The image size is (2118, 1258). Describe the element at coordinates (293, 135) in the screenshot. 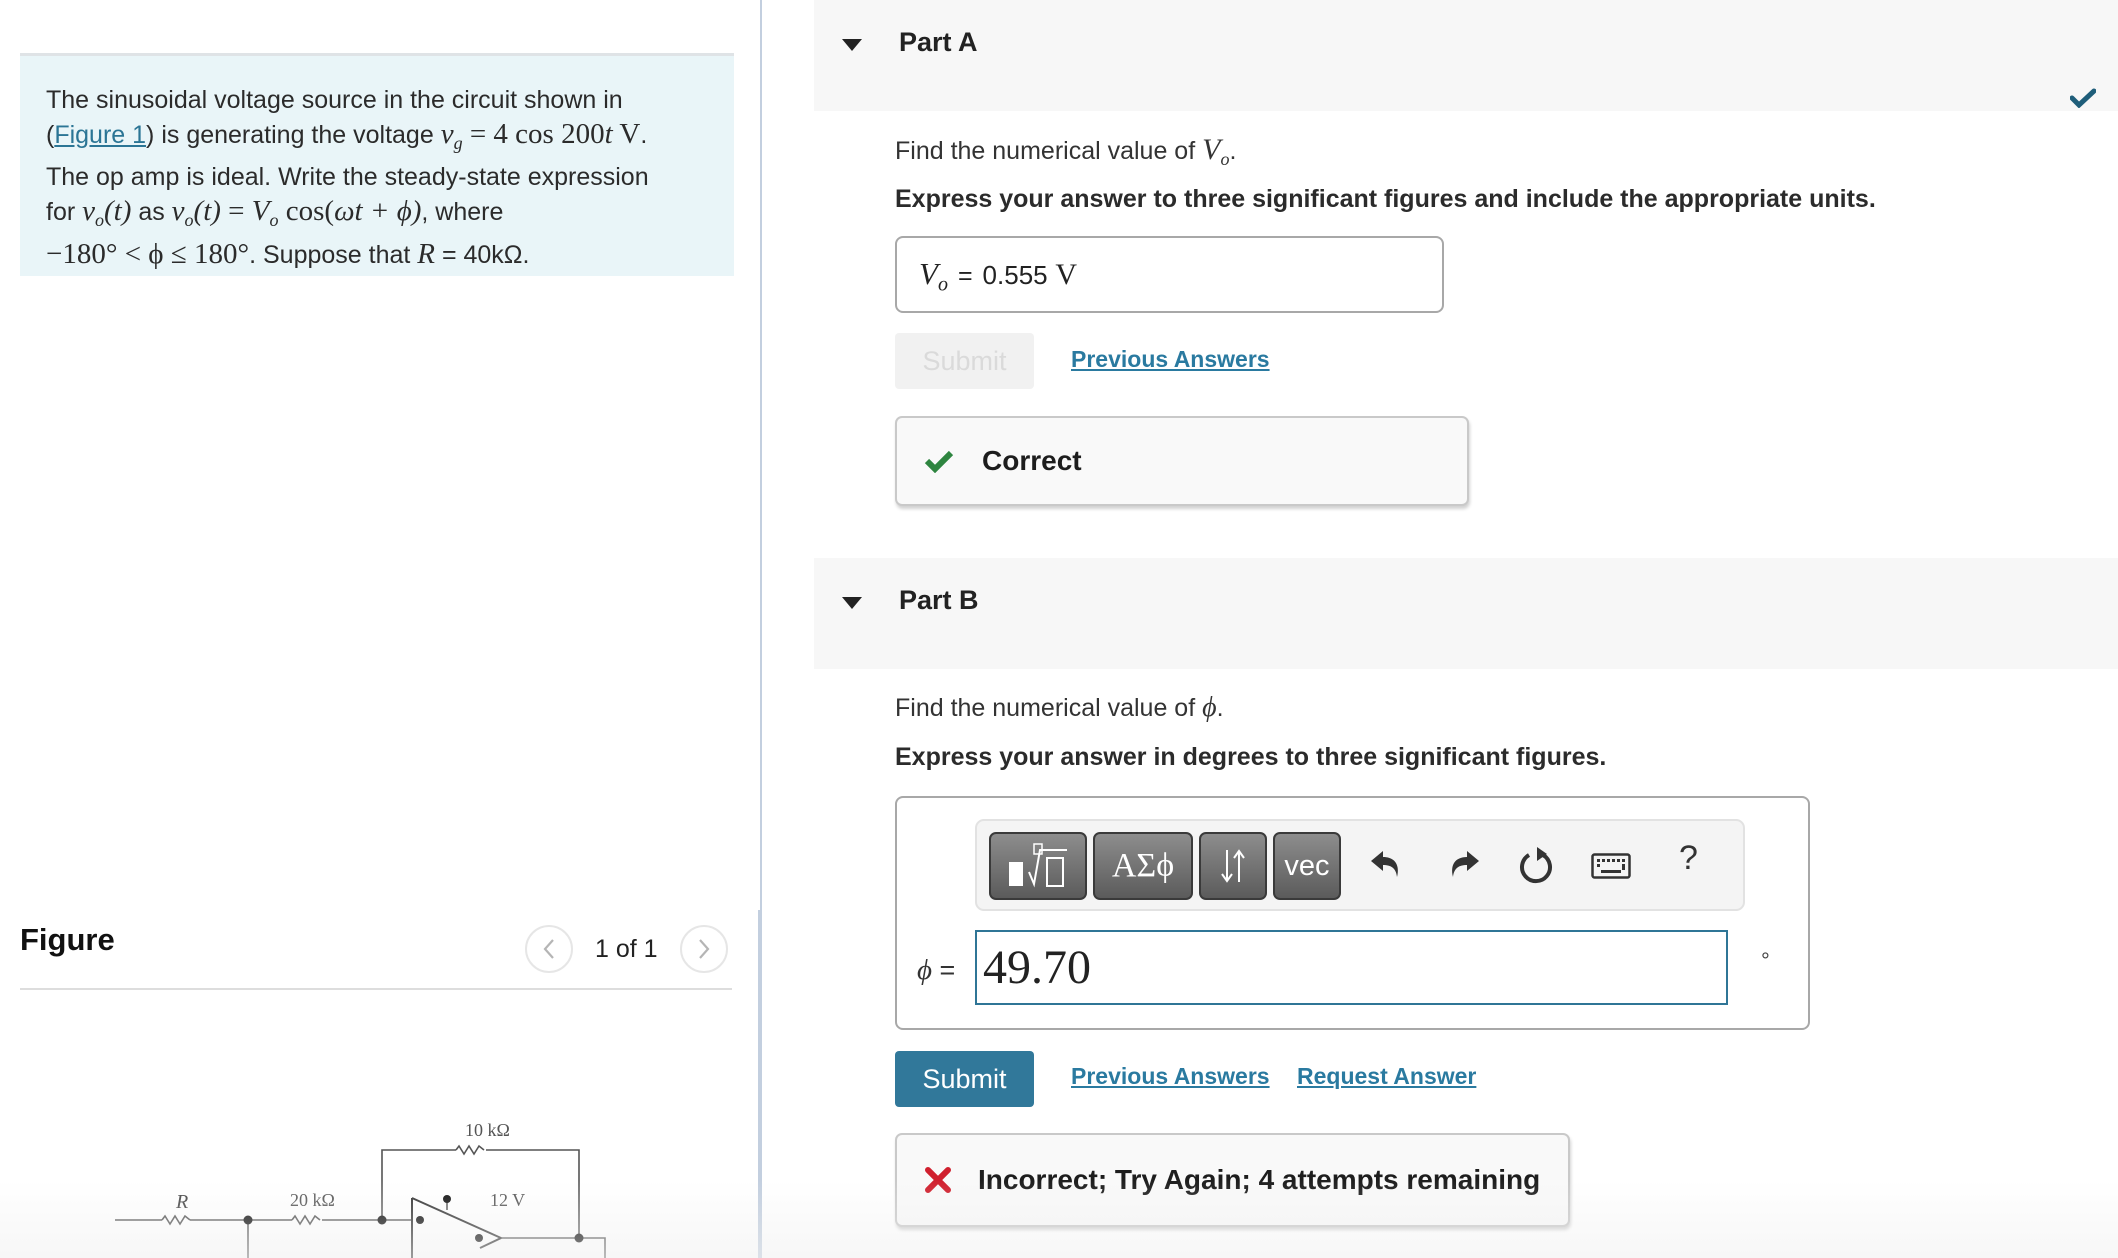

I see `problem-text-2: ) is generating the voltage` at that location.